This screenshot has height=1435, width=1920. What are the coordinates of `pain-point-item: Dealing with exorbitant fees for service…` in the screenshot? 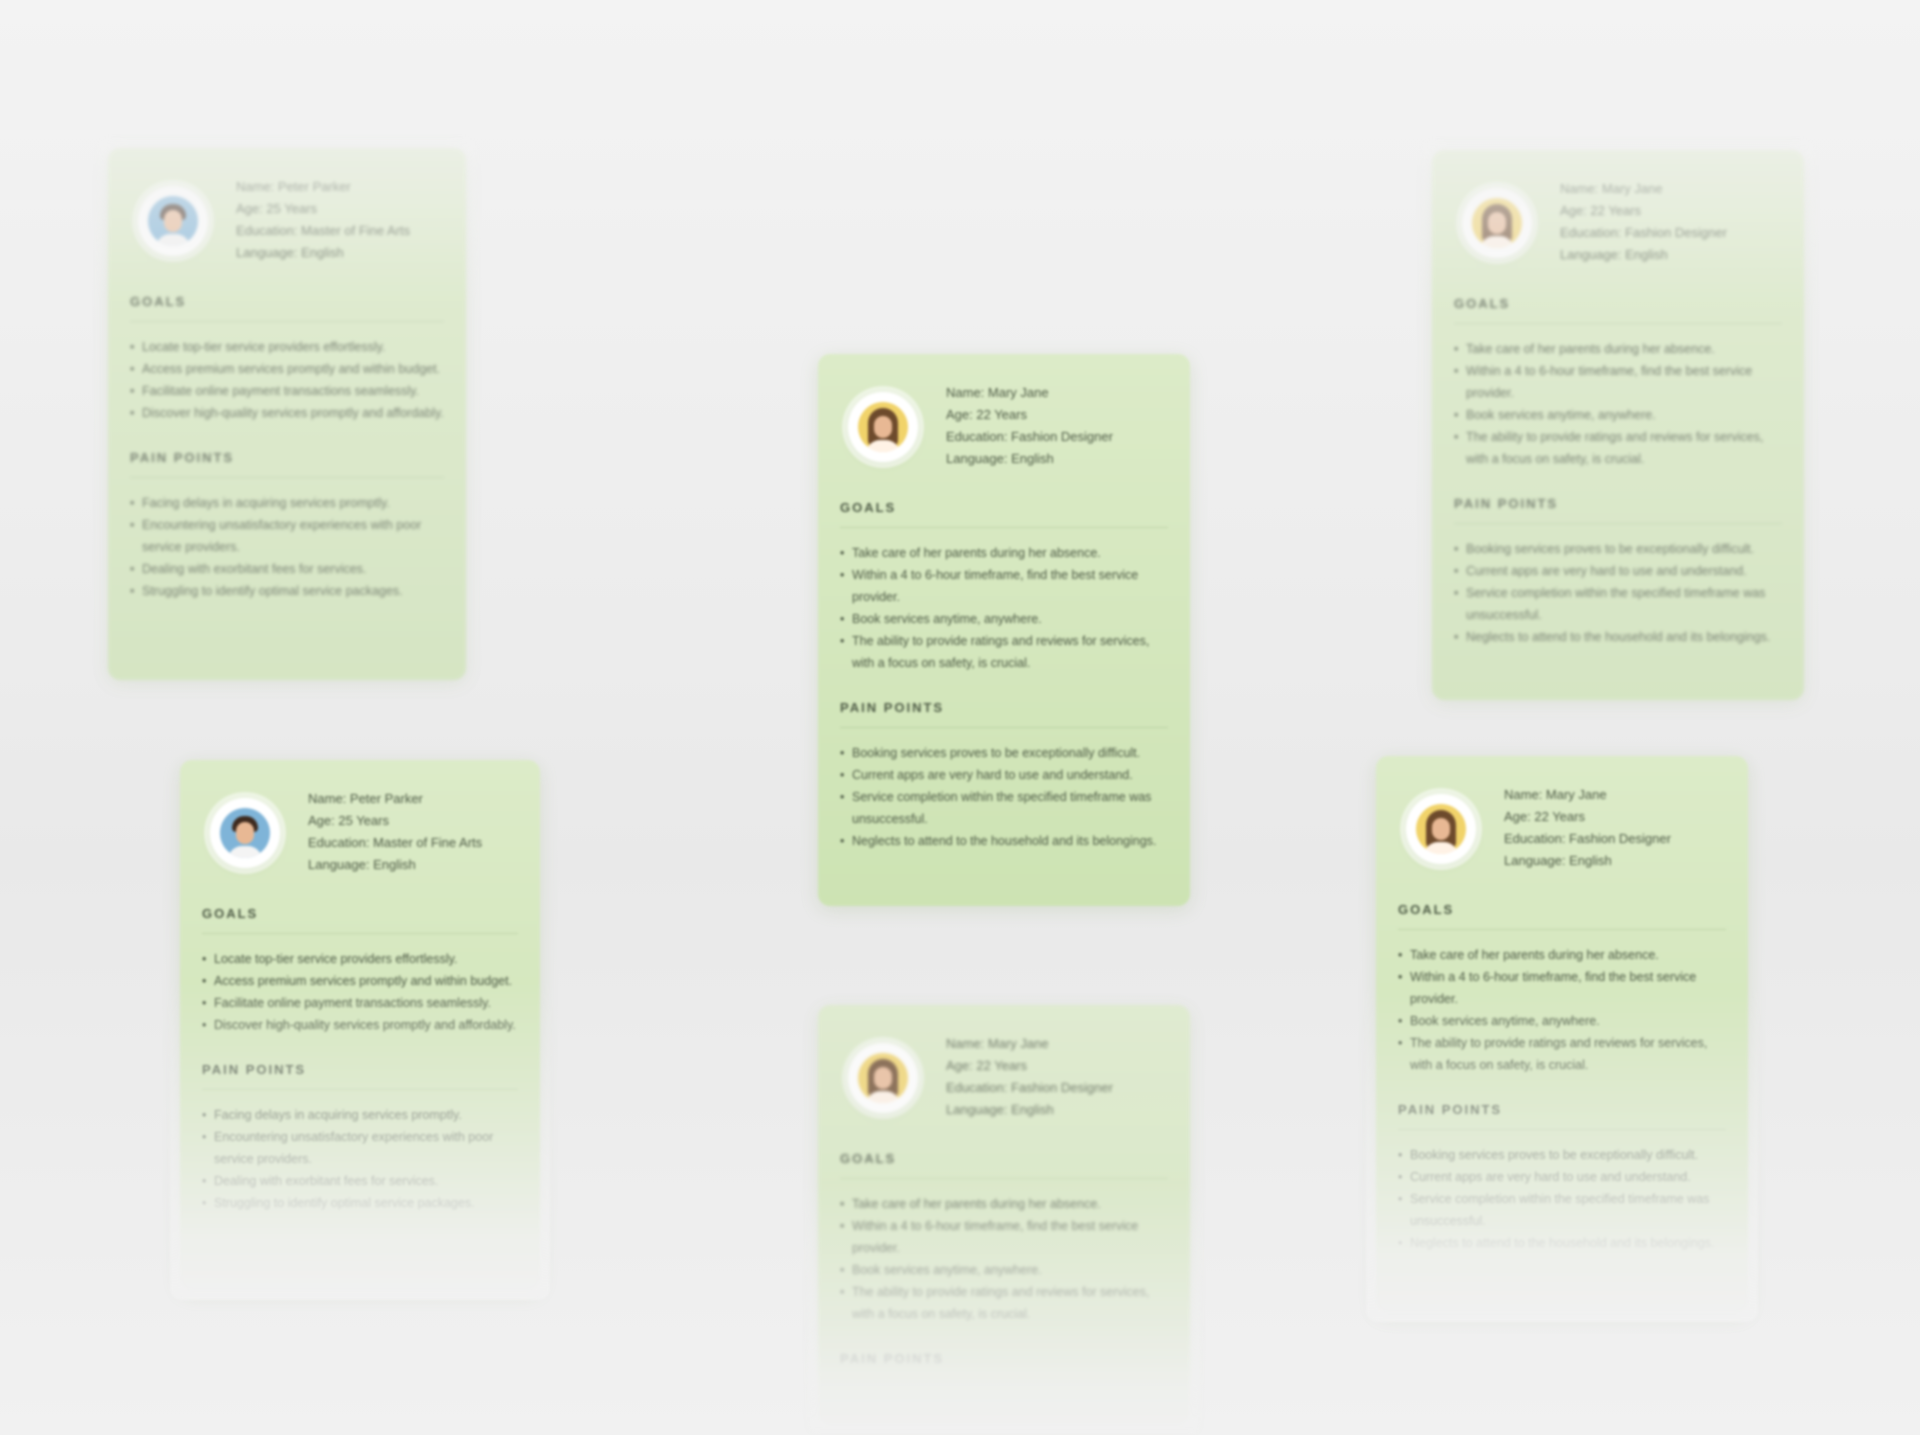 It's located at (287, 569).